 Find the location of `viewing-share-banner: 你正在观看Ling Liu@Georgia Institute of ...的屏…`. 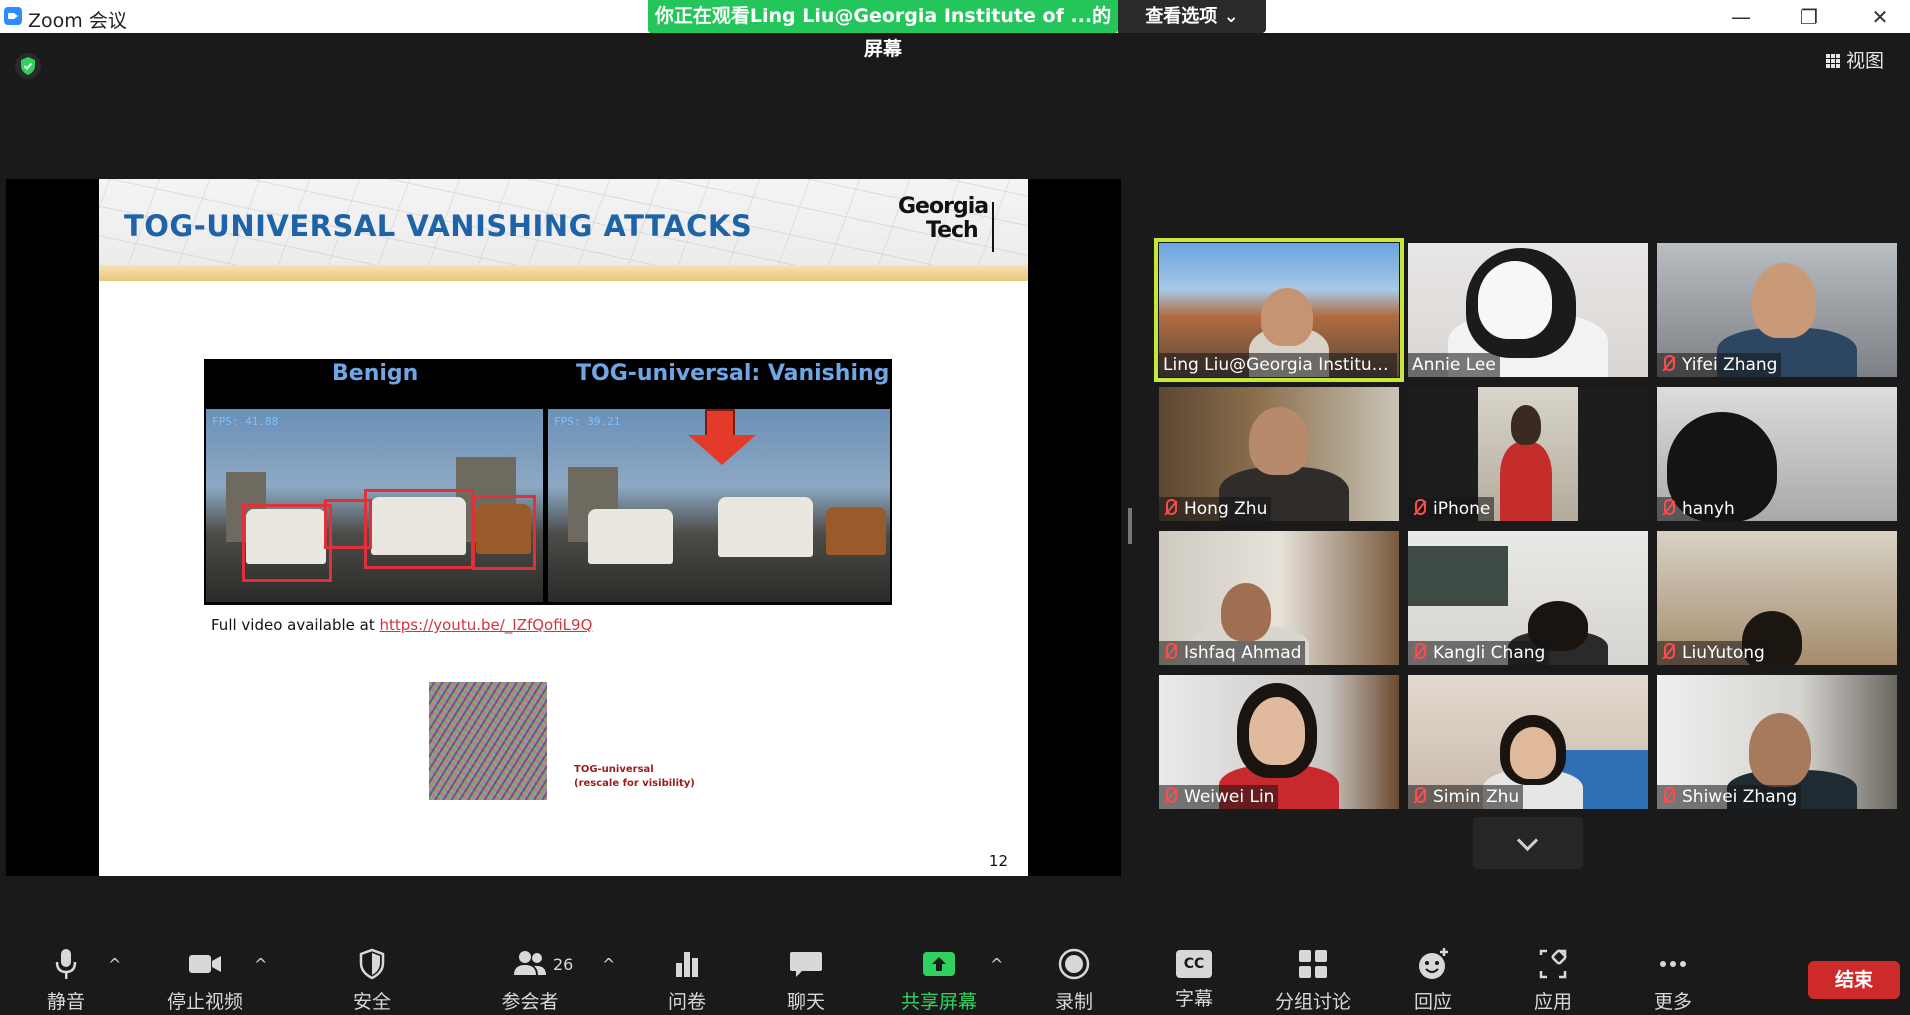

viewing-share-banner: 你正在观看Ling Liu@Georgia Institute of ...的屏… is located at coordinates (883, 30).